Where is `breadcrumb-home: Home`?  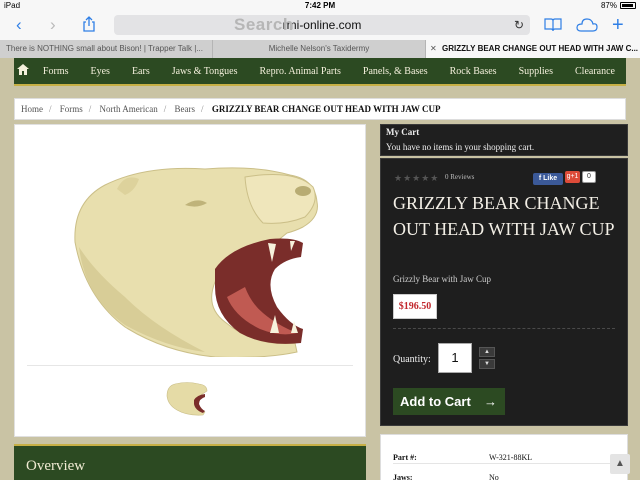 breadcrumb-home: Home is located at coordinates (32, 109).